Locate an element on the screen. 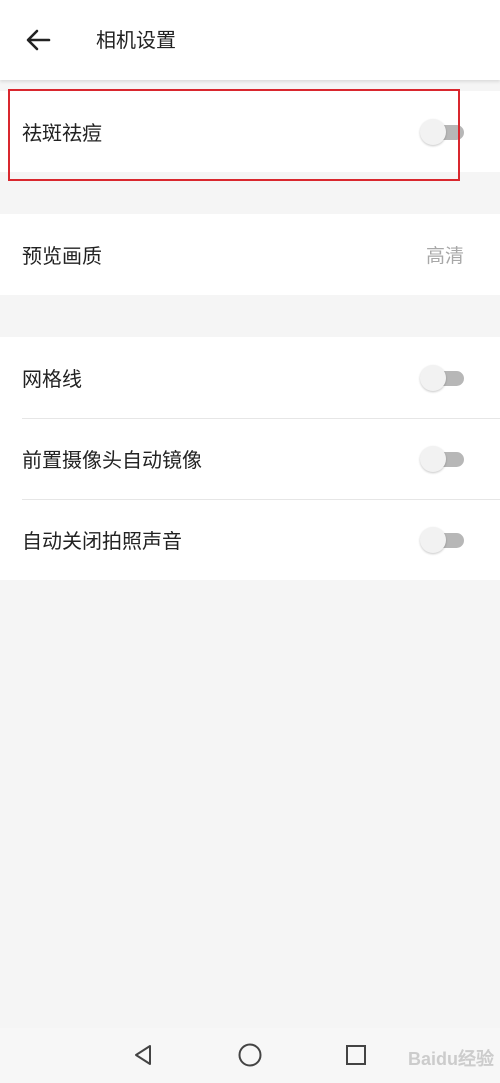 Image resolution: width=500 pixels, height=1083 pixels. grid-lines-toggle is located at coordinates (442, 377).